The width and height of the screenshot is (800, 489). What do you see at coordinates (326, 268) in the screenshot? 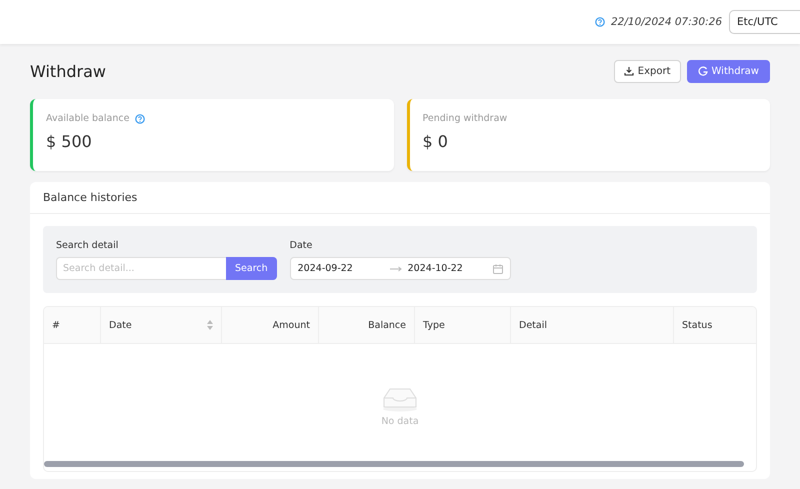
I see `date-from: 2024-09-22` at bounding box center [326, 268].